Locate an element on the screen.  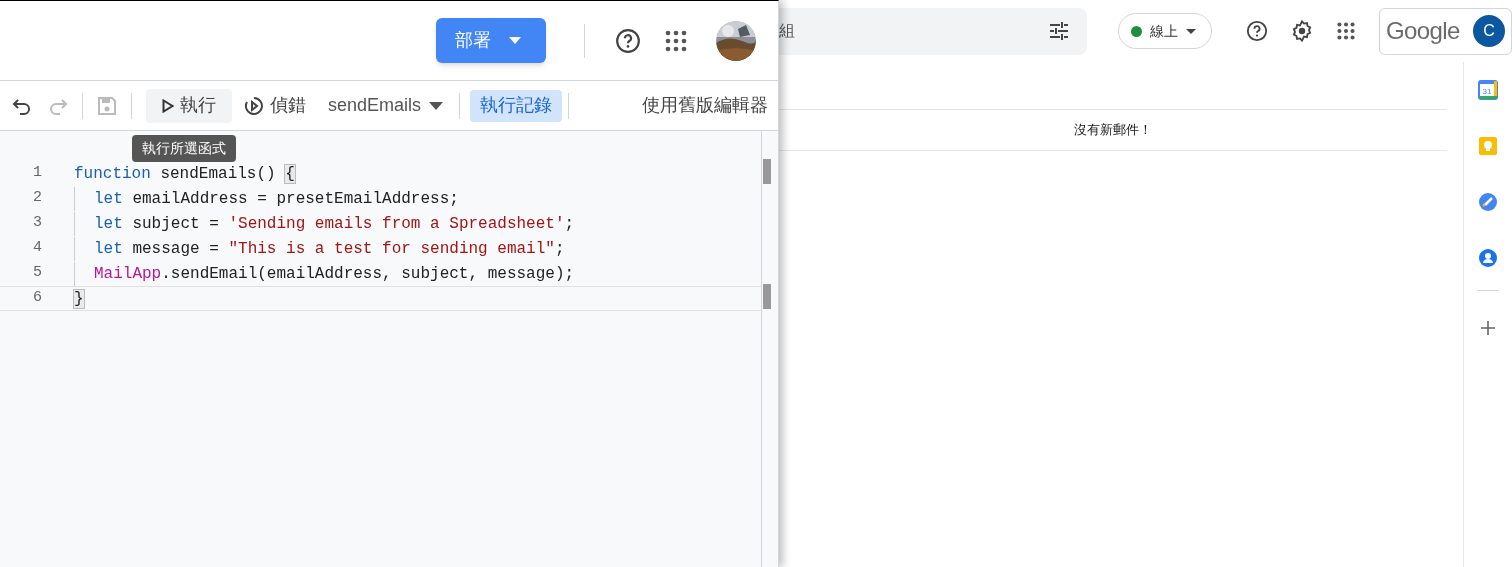
line-number: 3 is located at coordinates (37, 223).